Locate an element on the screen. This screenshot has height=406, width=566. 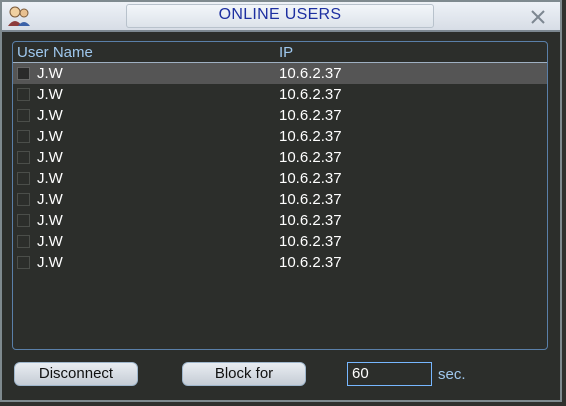
dialog-title: ONLINE USERS is located at coordinates (280, 14).